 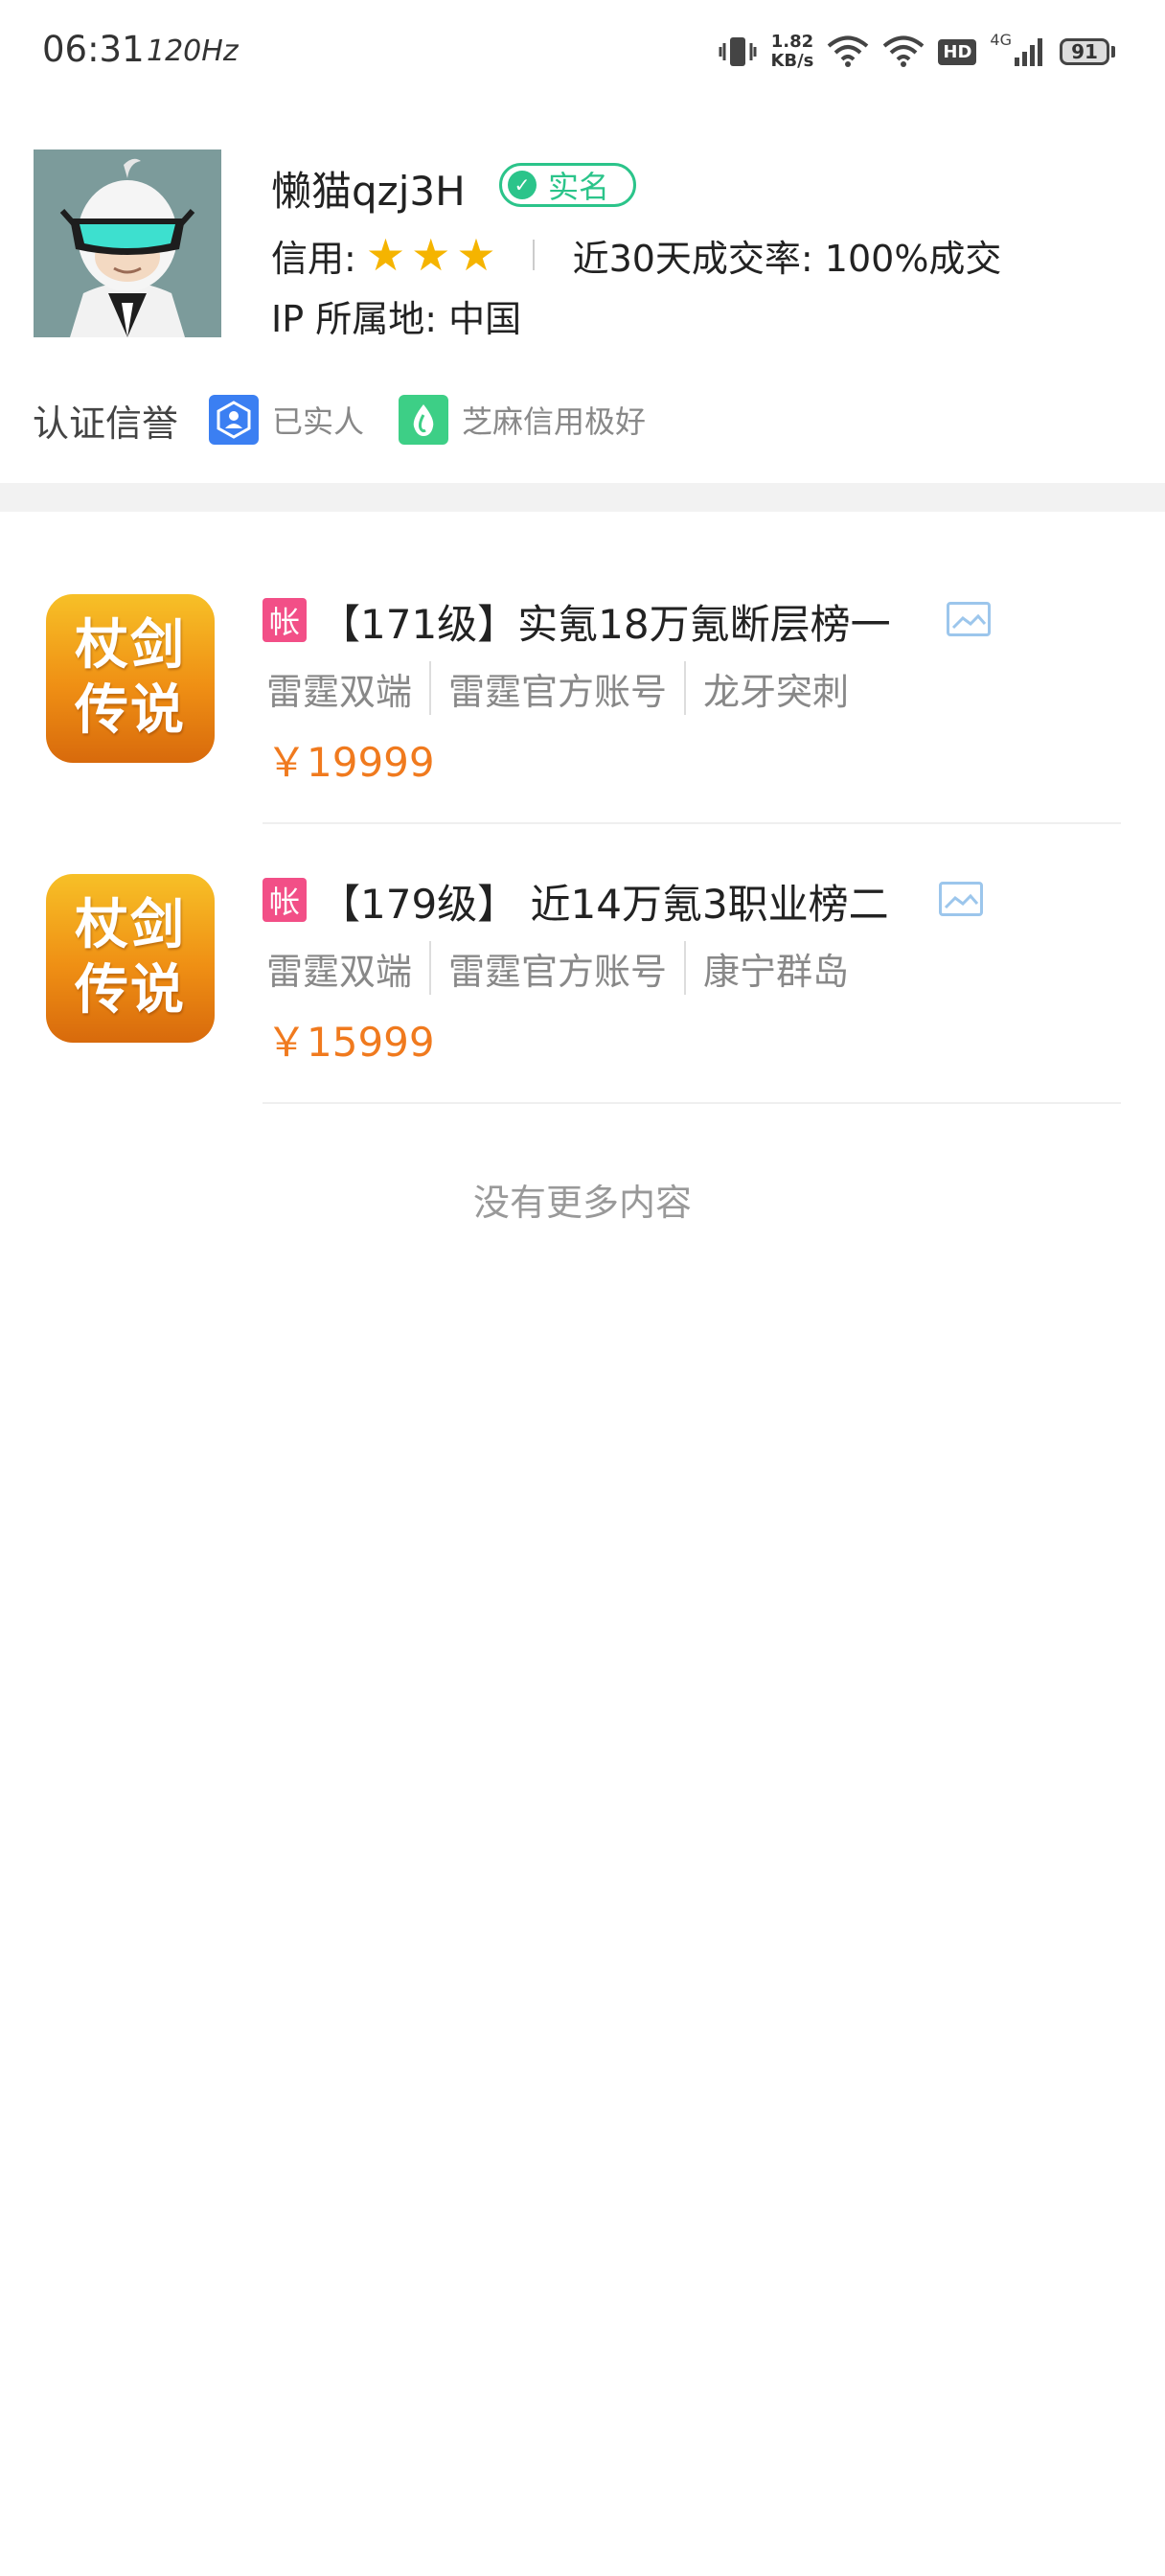 I want to click on realname-label: 实名, so click(x=579, y=187).